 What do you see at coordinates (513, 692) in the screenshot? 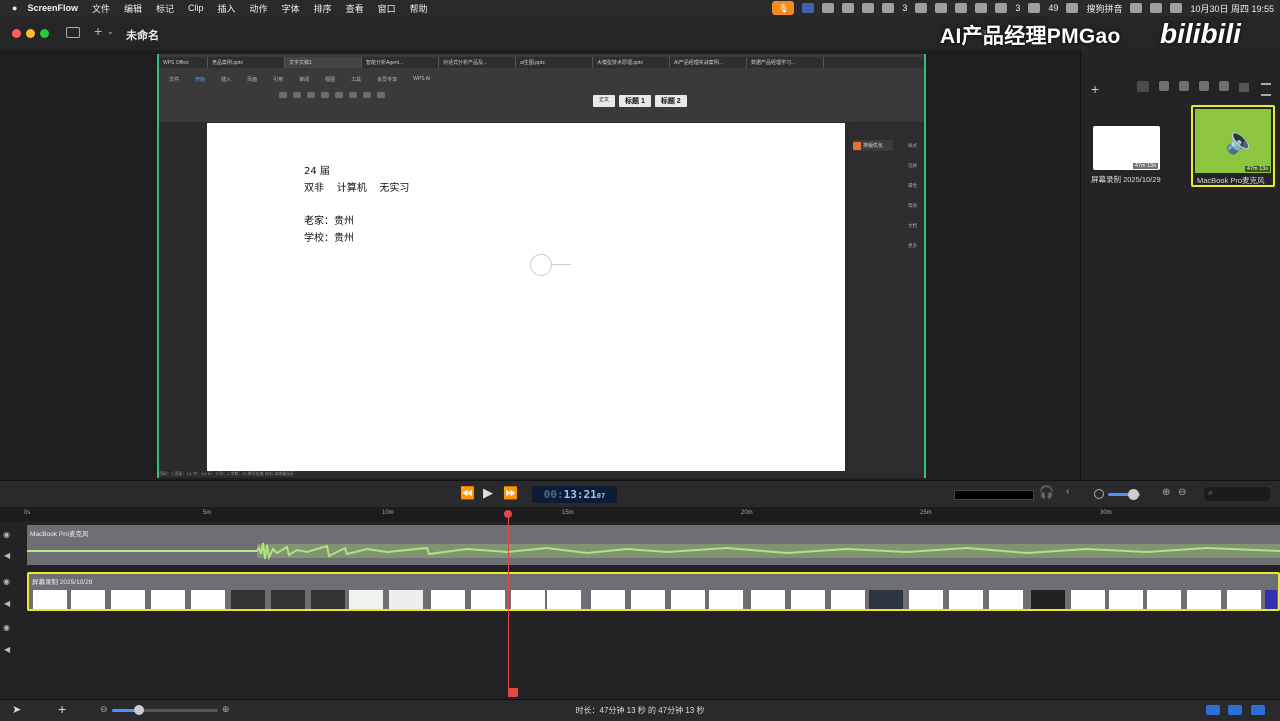
I see `playhead-bottom-handle` at bounding box center [513, 692].